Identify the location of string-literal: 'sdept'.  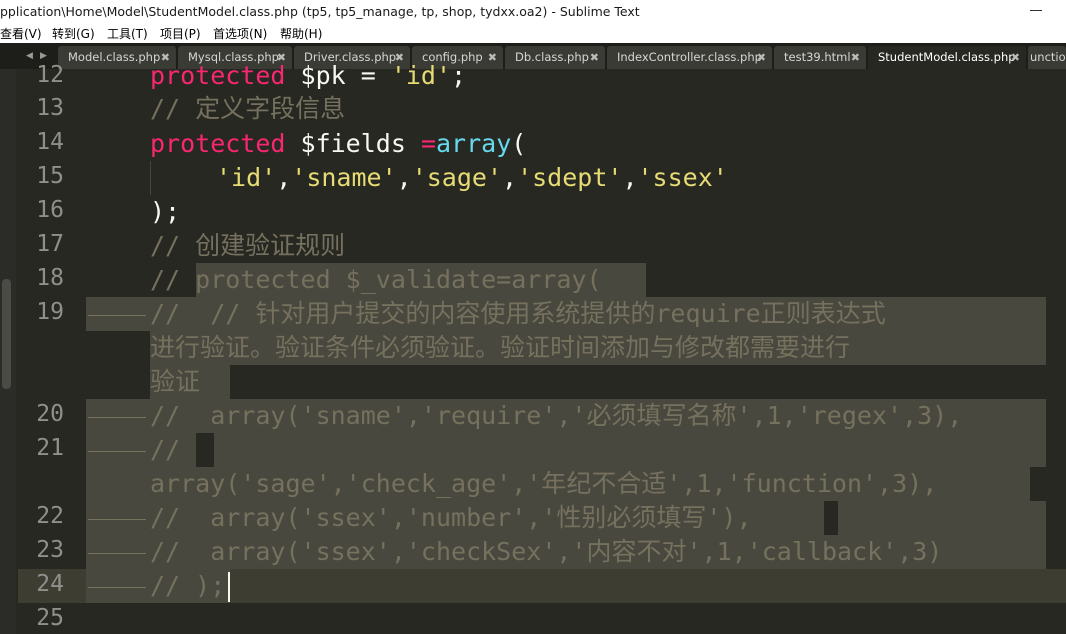
(570, 177).